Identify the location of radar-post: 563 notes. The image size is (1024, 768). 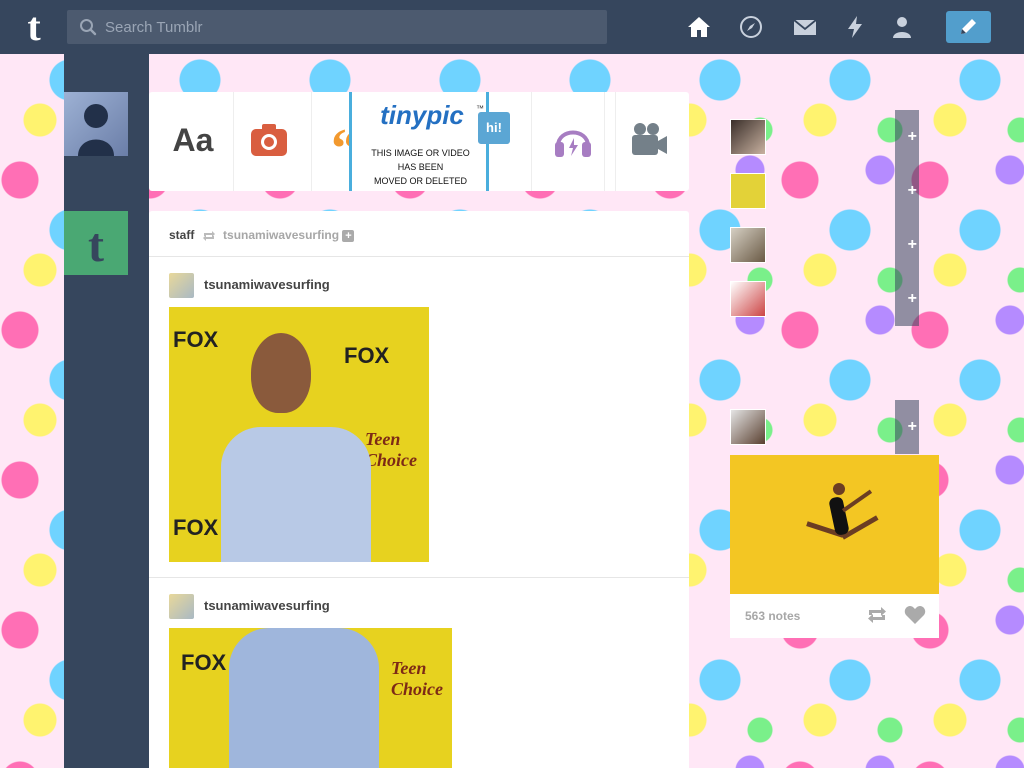
(834, 546).